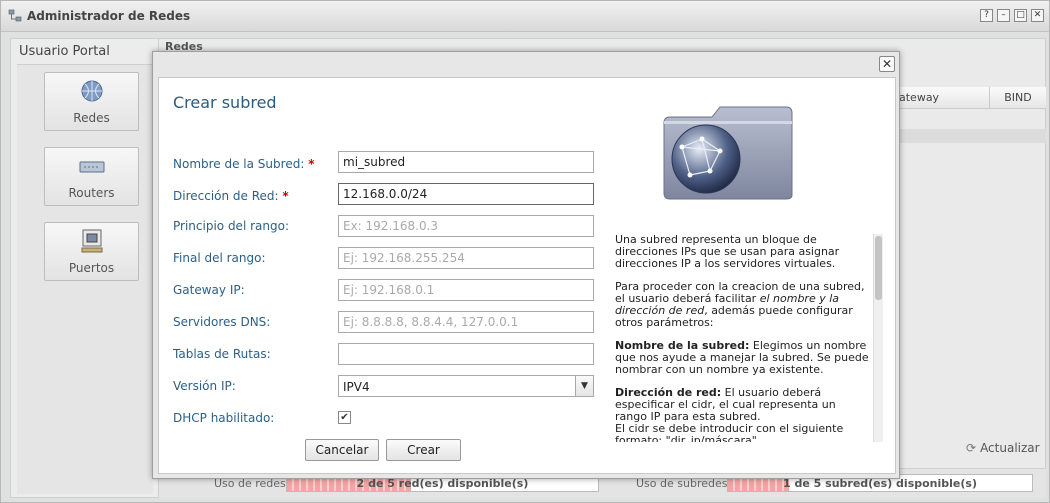  What do you see at coordinates (356, 387) in the screenshot?
I see `ip-version-value: IPV4` at bounding box center [356, 387].